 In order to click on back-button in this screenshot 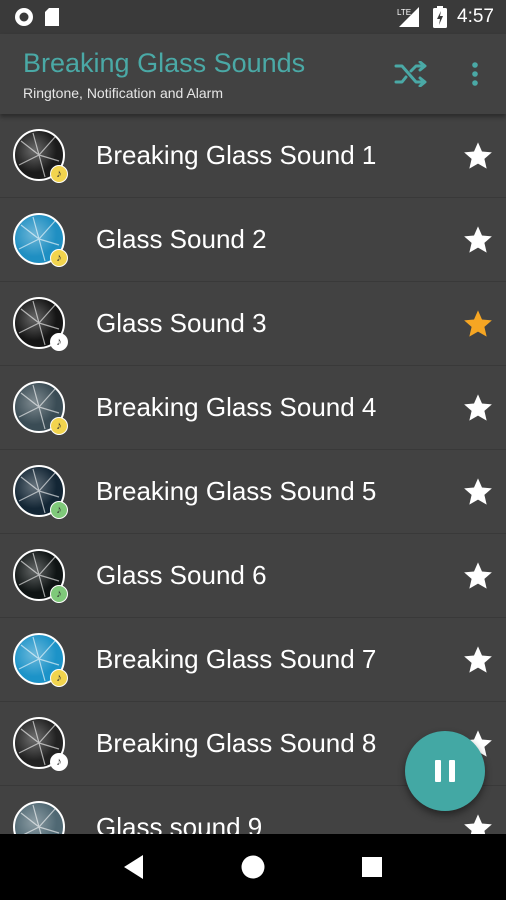, I will do `click(134, 867)`.